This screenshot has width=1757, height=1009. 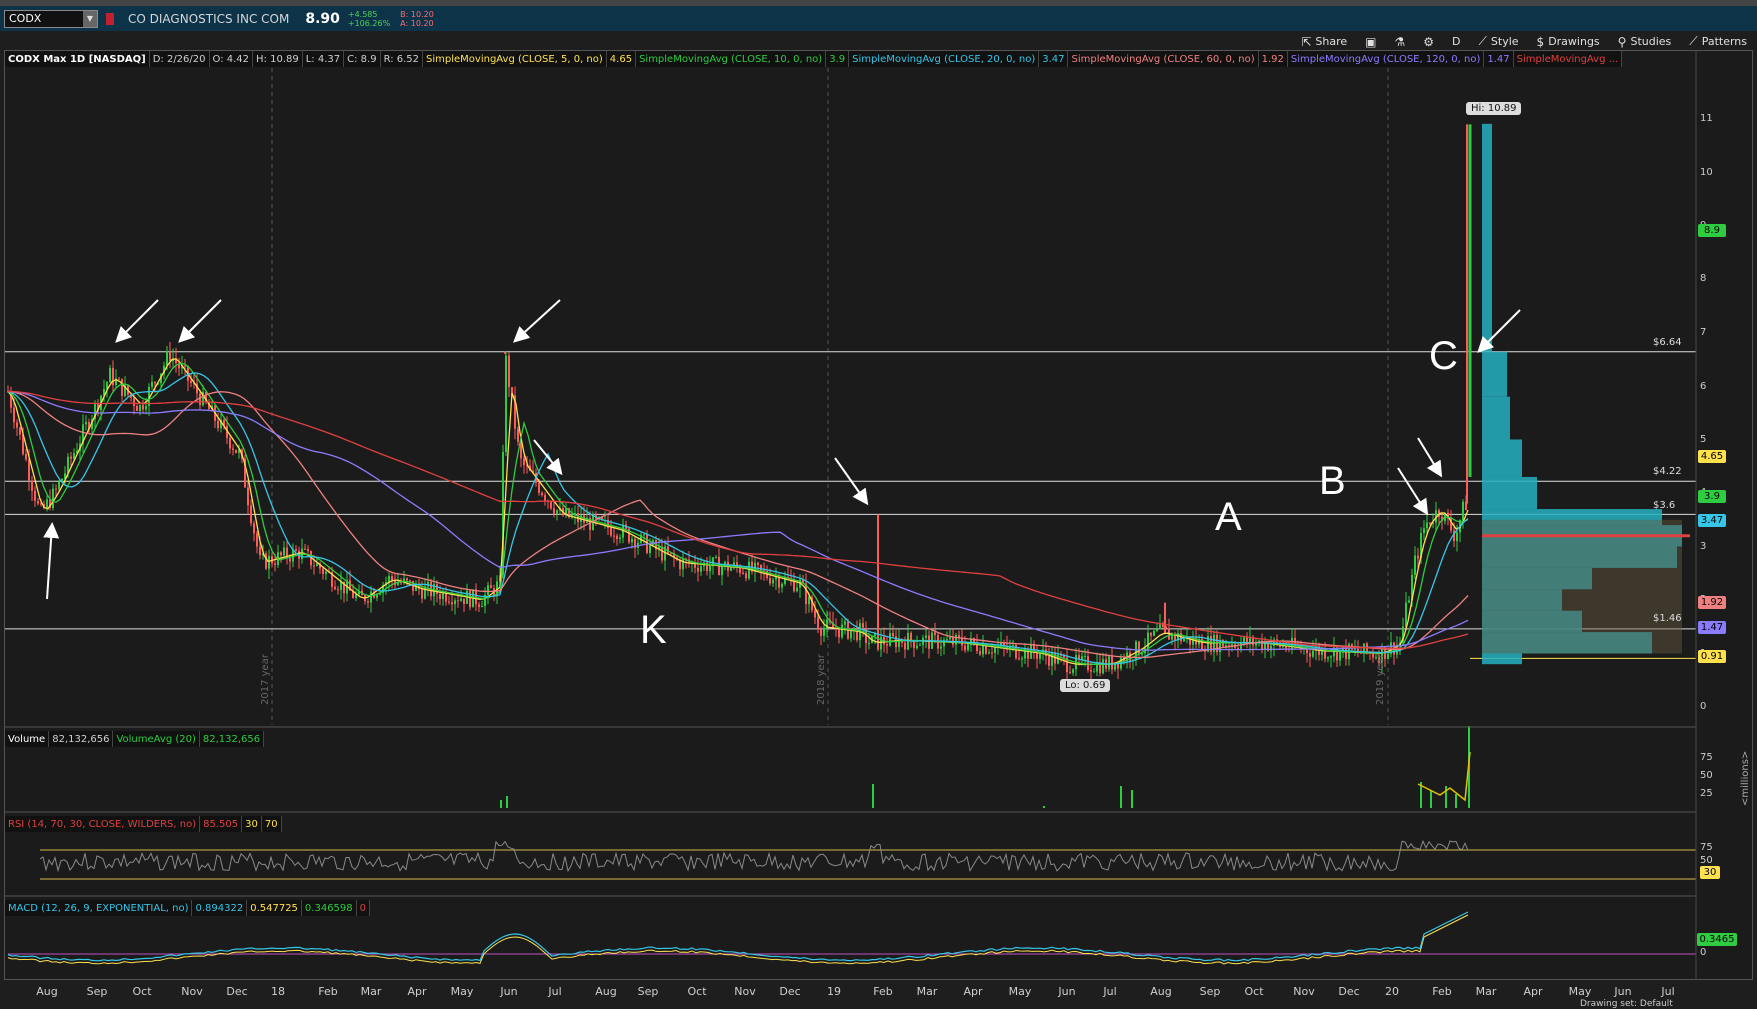 What do you see at coordinates (99, 908) in the screenshot?
I see `macd-label: MACD (12, 26, 9, EXPONENTIAL, no)` at bounding box center [99, 908].